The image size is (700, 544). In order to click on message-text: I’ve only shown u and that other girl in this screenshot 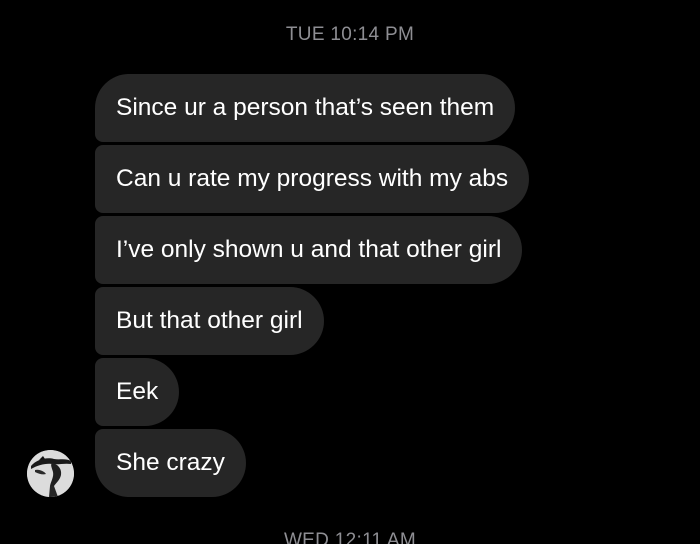, I will do `click(309, 249)`.